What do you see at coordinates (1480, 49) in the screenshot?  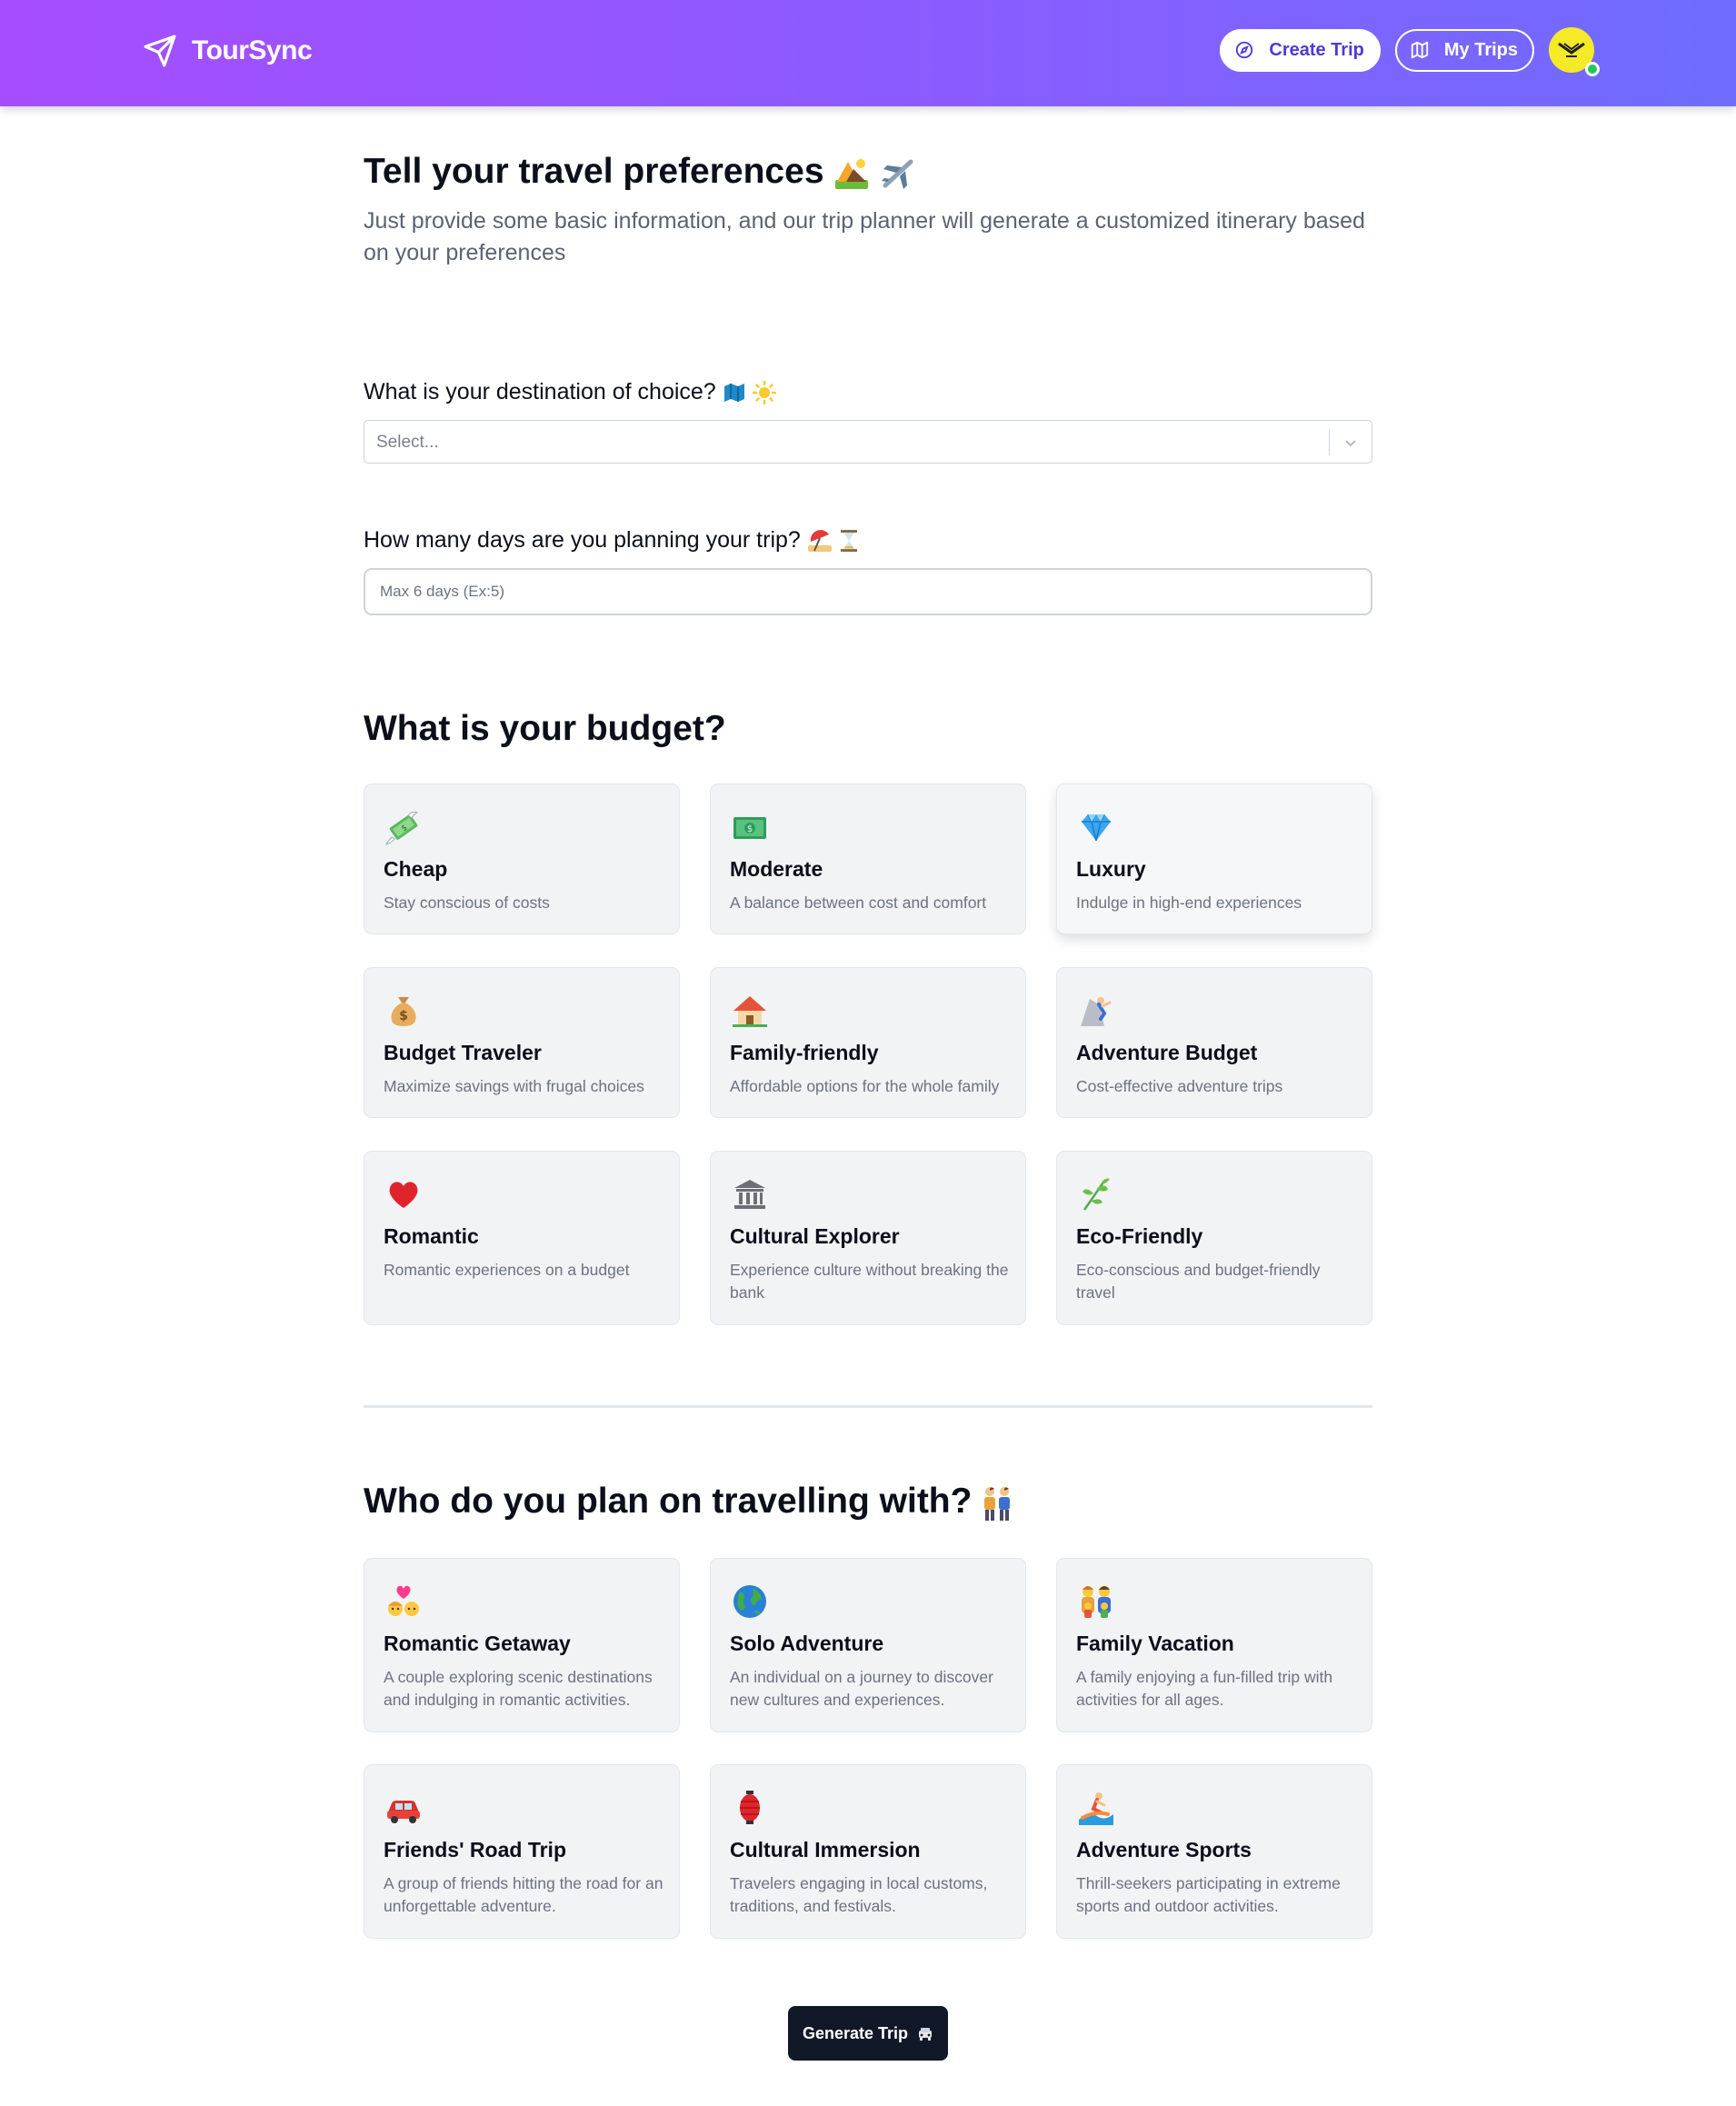 I see `my-trips-label: My Trips` at bounding box center [1480, 49].